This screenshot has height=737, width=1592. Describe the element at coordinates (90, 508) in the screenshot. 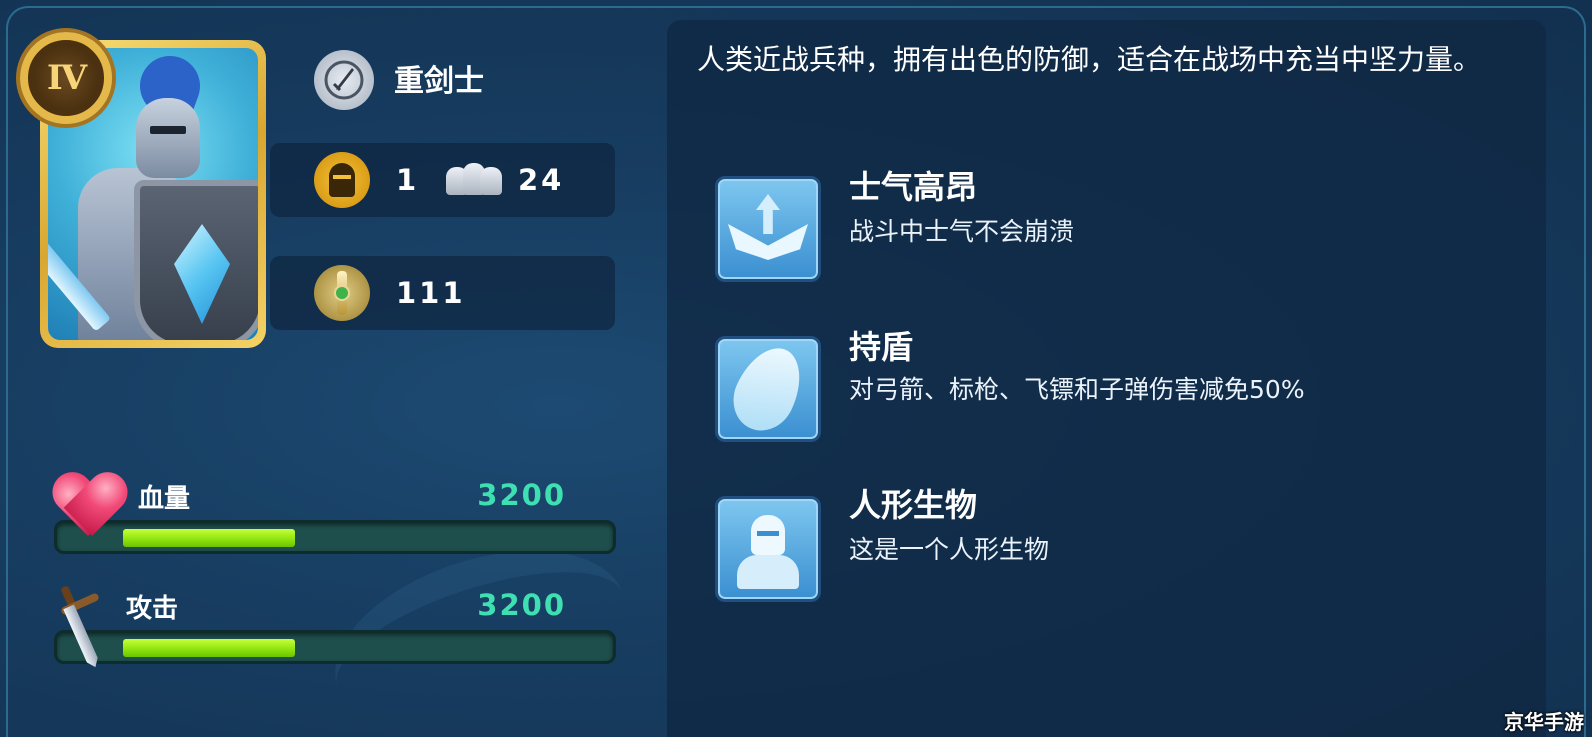

I see `heart-icon` at that location.